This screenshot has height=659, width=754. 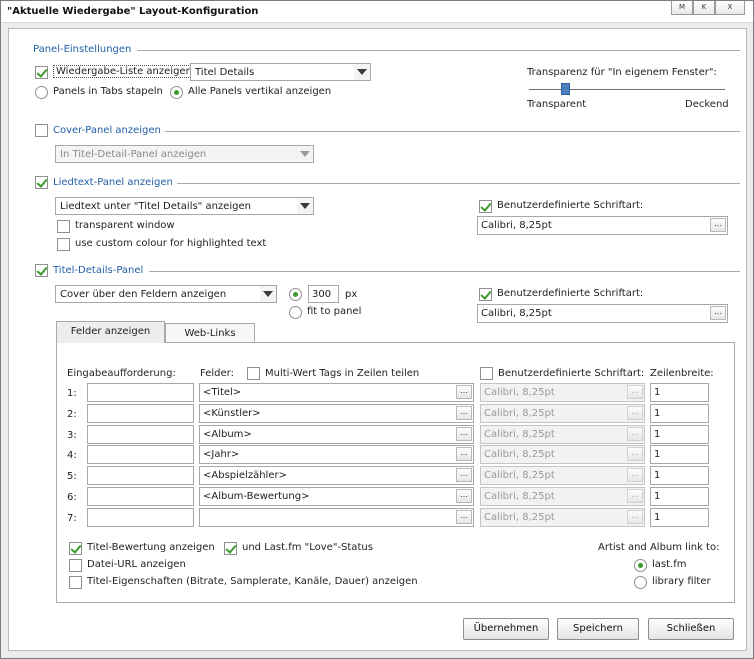 I want to click on vertical-panels-radio, so click(x=176, y=92).